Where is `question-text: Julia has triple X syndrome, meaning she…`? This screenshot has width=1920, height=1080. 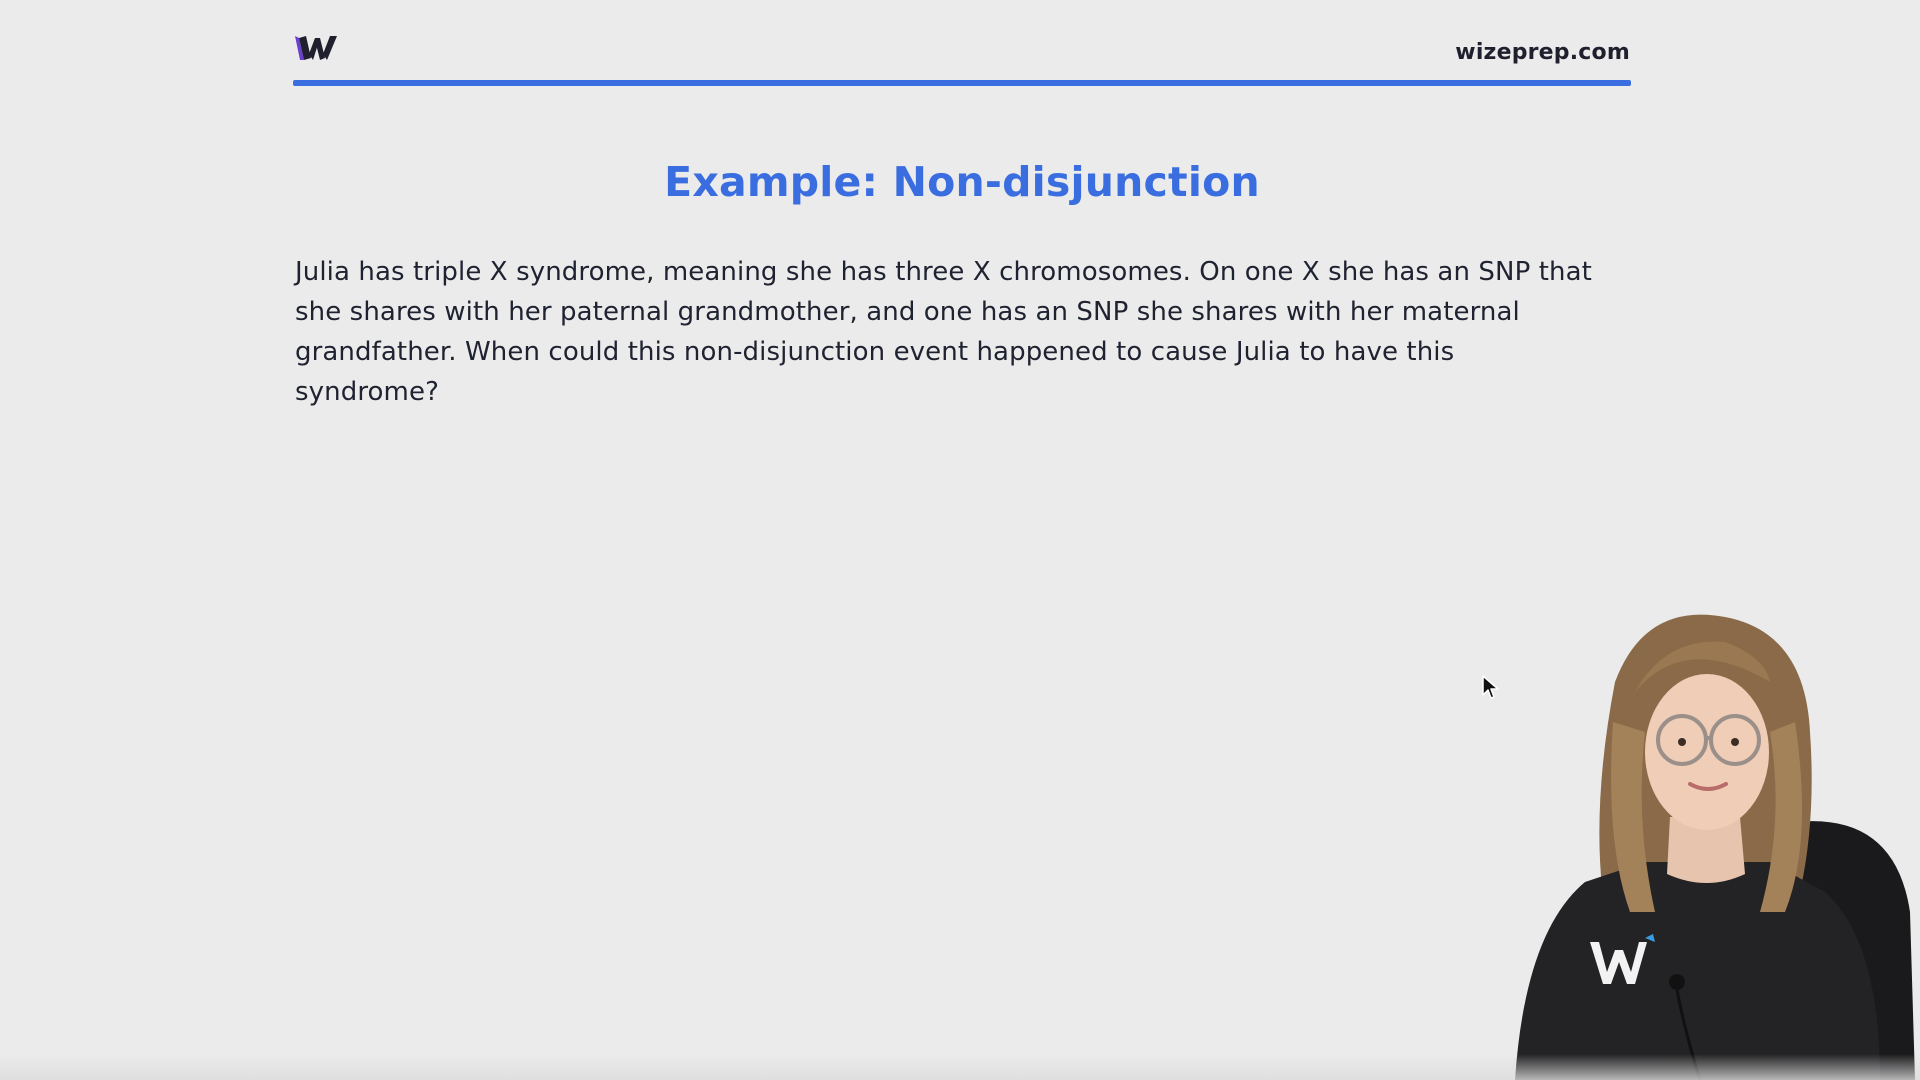
question-text: Julia has triple X syndrome, meaning she… is located at coordinates (965, 332).